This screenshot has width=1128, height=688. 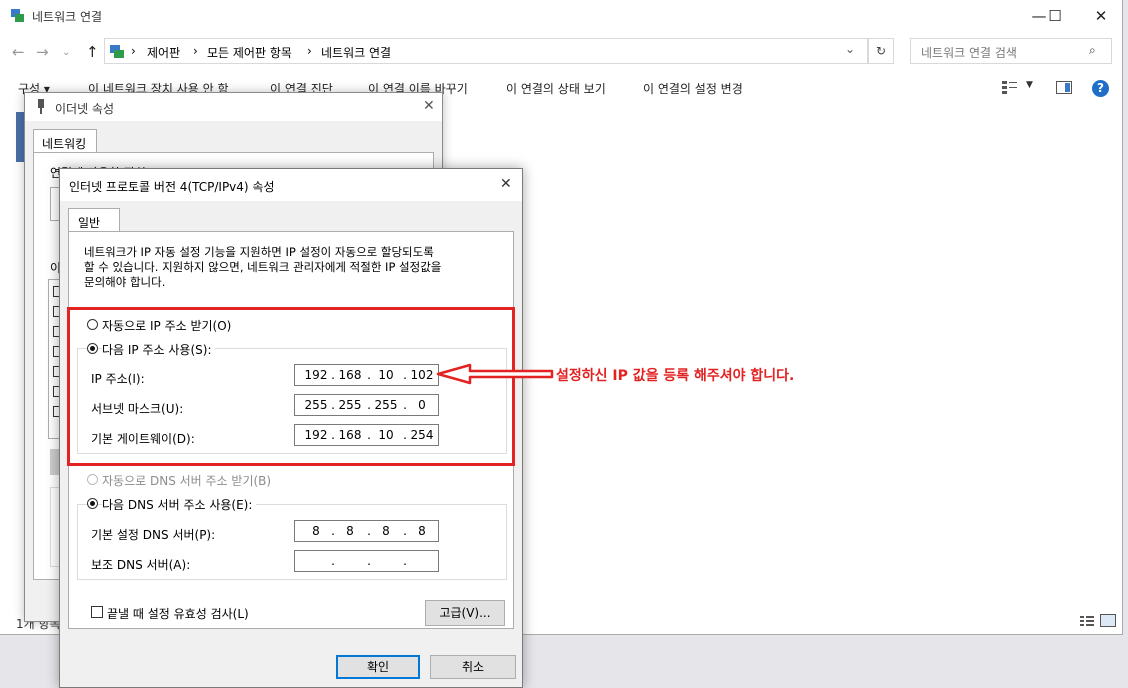 I want to click on validate-checkbox, so click(x=97, y=612).